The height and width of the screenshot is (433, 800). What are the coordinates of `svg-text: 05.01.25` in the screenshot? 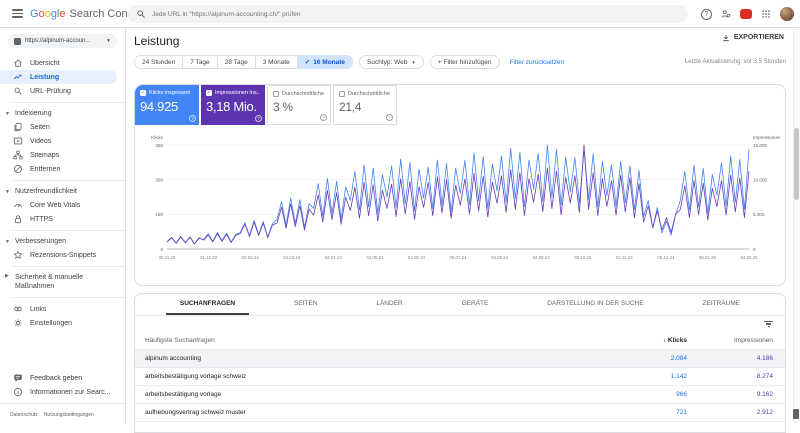 It's located at (708, 257).